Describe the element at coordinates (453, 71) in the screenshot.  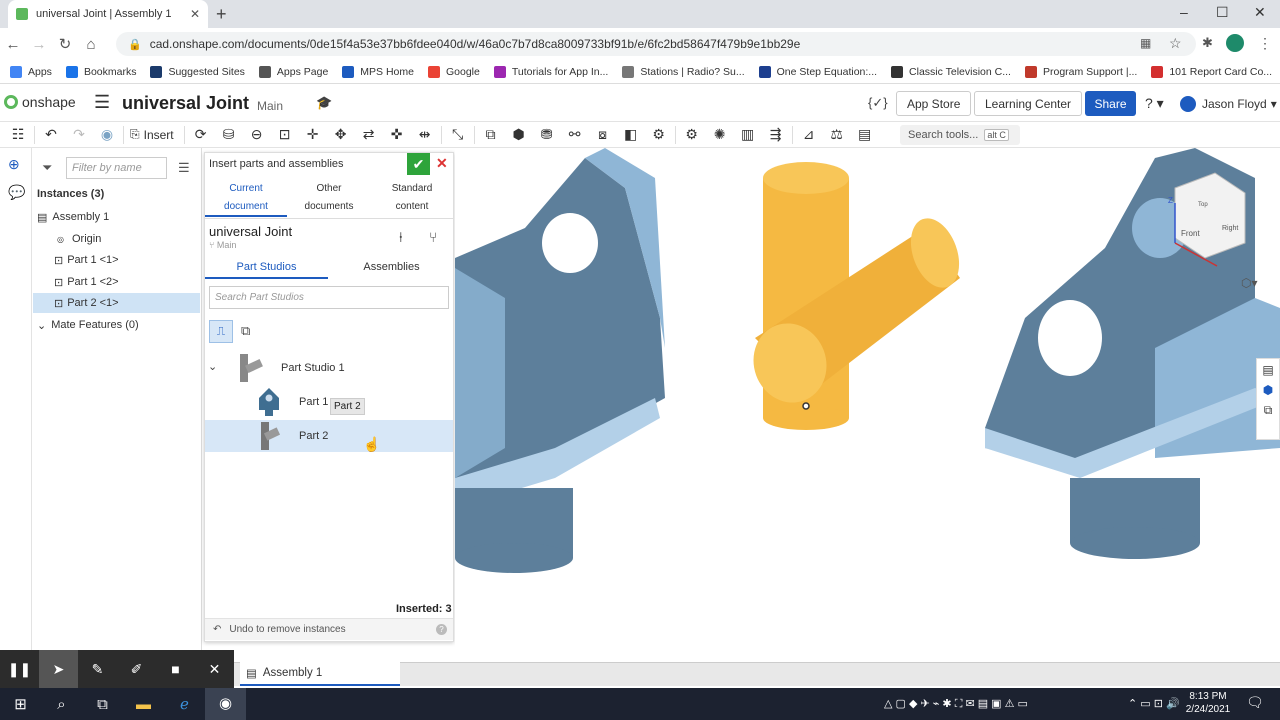
I see `bookmark-item: Google` at that location.